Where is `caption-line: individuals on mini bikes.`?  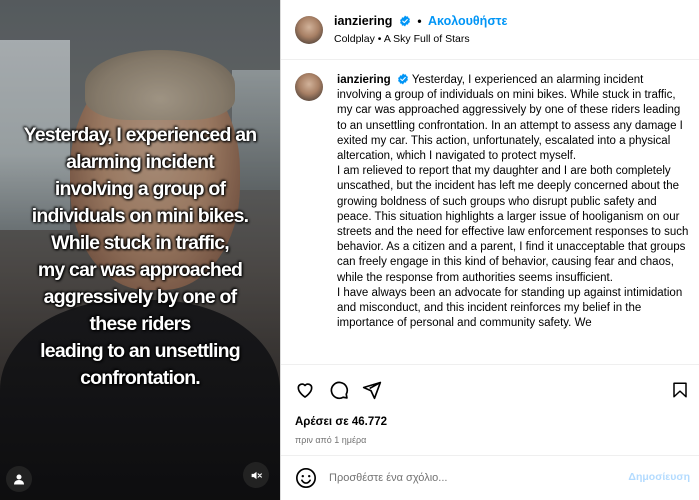 caption-line: individuals on mini bikes. is located at coordinates (140, 216).